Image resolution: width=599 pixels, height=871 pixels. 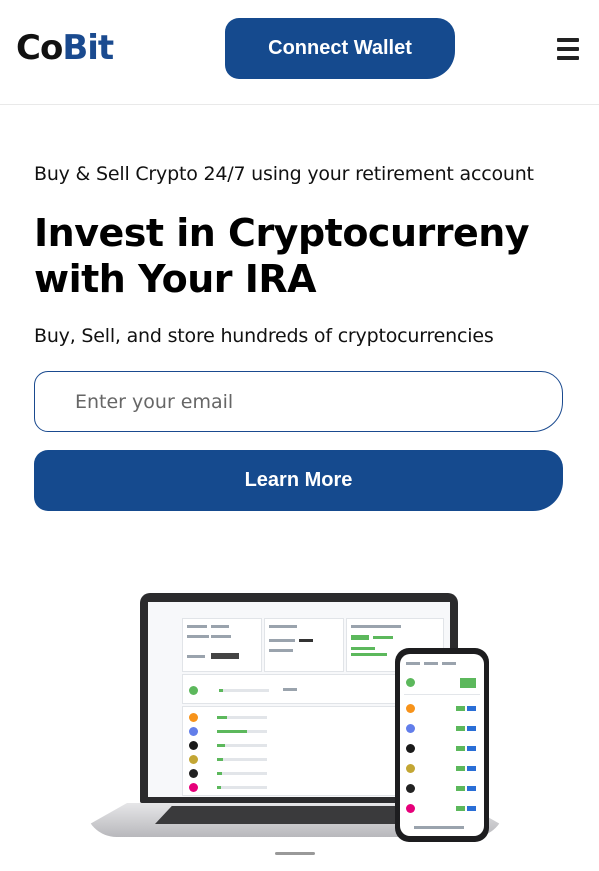 I want to click on headline-line-1: Invest in Cryptocurreny, so click(x=282, y=233).